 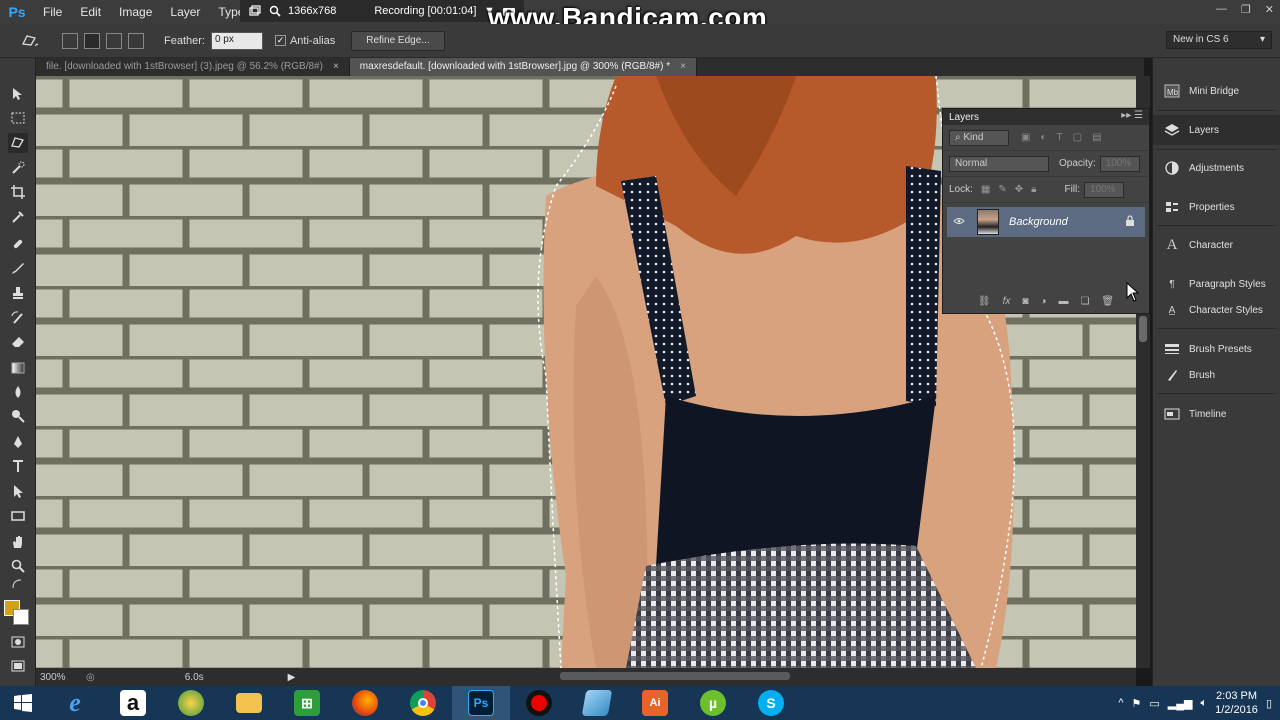 What do you see at coordinates (18, 244) in the screenshot?
I see `healing-brush-tool-icon` at bounding box center [18, 244].